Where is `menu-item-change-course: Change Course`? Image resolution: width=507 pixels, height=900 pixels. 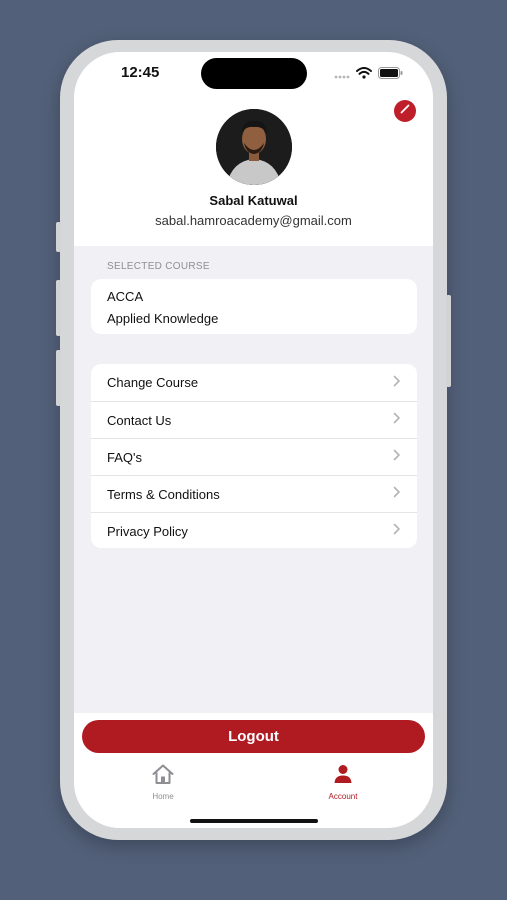
menu-item-change-course: Change Course is located at coordinates (254, 382).